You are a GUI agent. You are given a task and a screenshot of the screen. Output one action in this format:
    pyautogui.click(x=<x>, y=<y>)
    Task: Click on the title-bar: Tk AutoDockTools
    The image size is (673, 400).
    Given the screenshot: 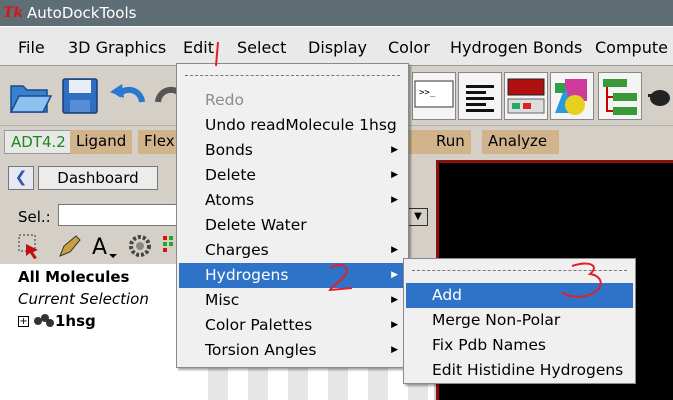 What is the action you would take?
    pyautogui.click(x=336, y=13)
    